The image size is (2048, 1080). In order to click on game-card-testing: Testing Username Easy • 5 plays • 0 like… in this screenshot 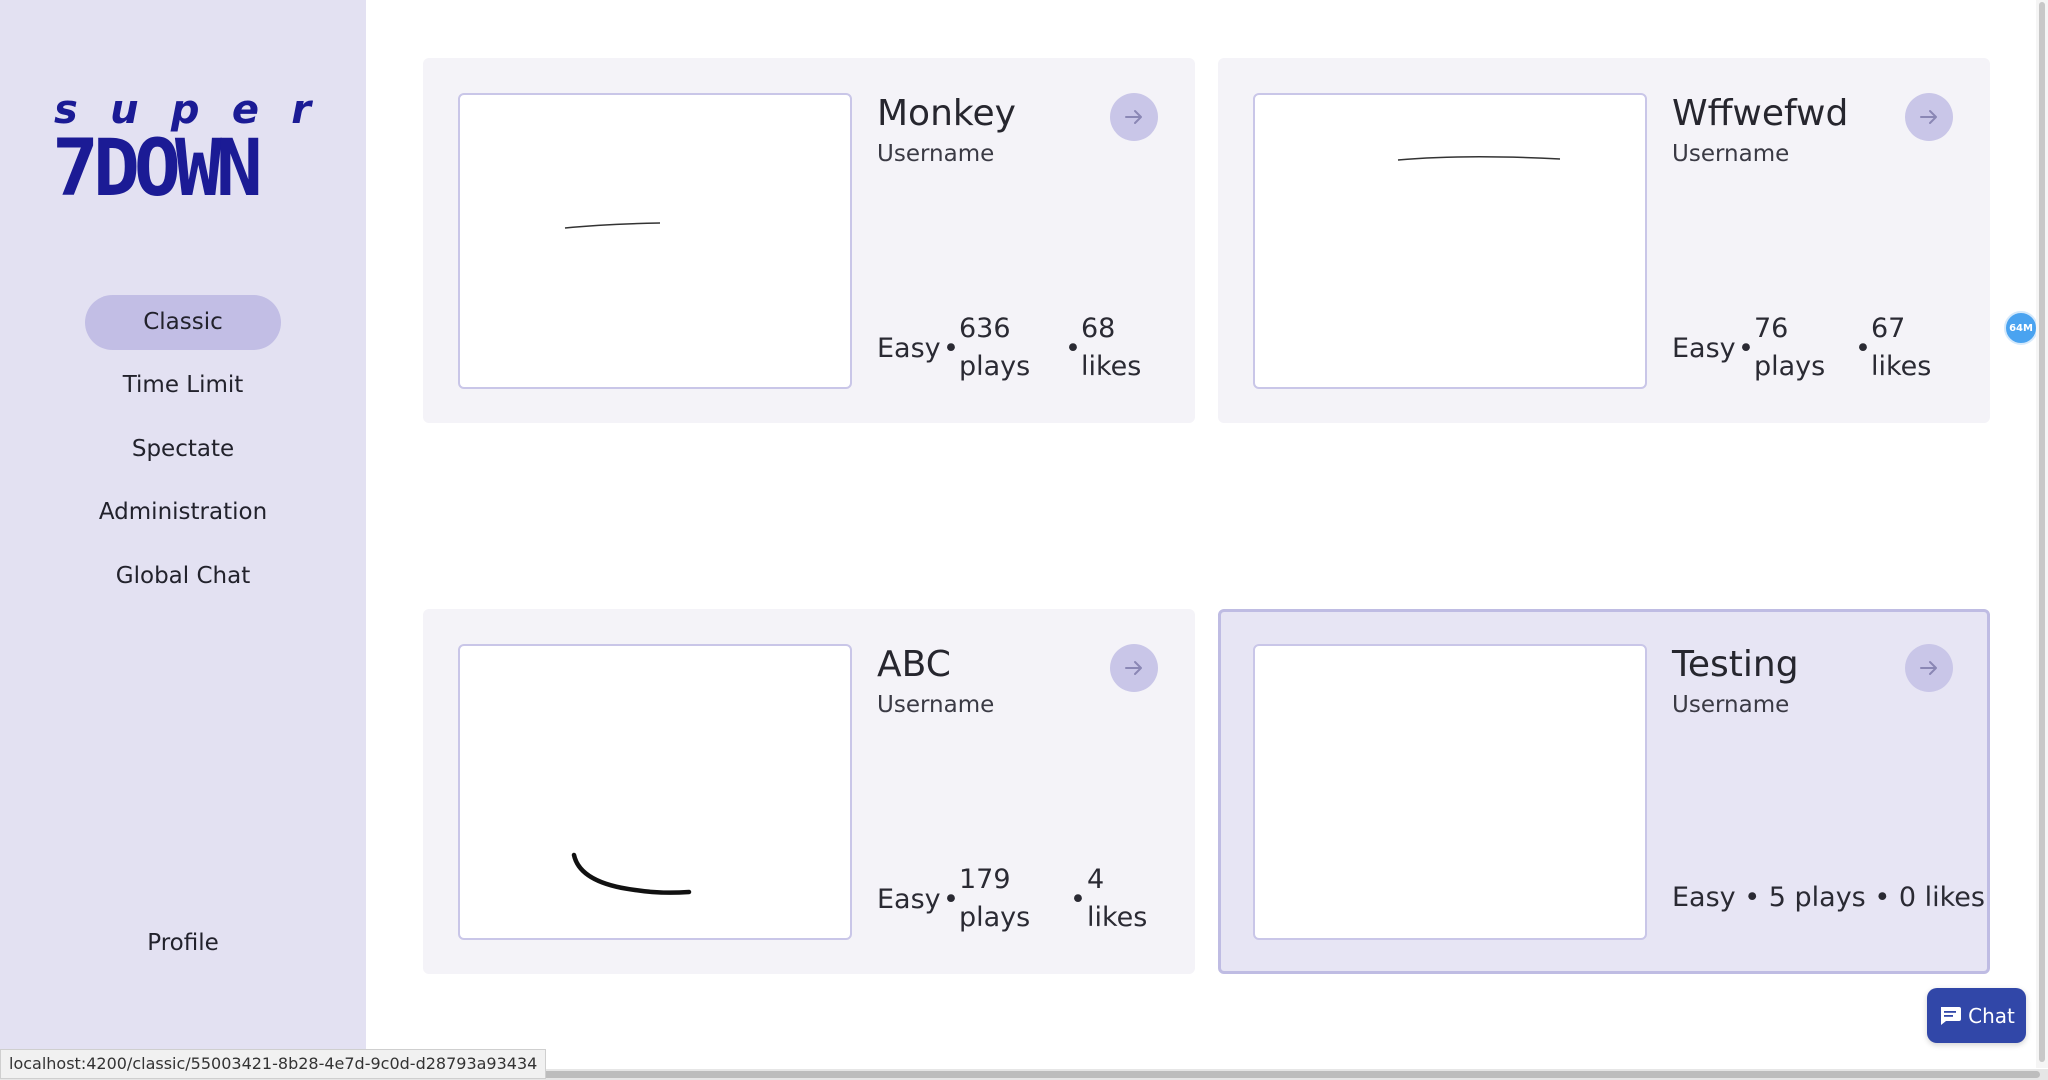, I will do `click(1604, 791)`.